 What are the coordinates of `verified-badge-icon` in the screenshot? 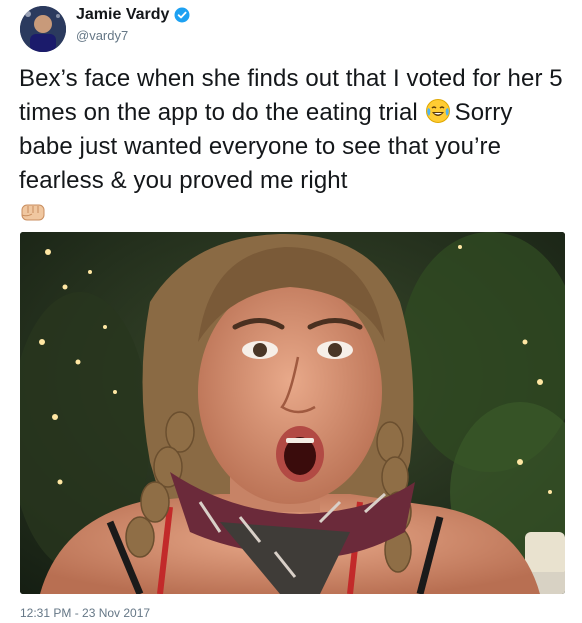 It's located at (182, 15).